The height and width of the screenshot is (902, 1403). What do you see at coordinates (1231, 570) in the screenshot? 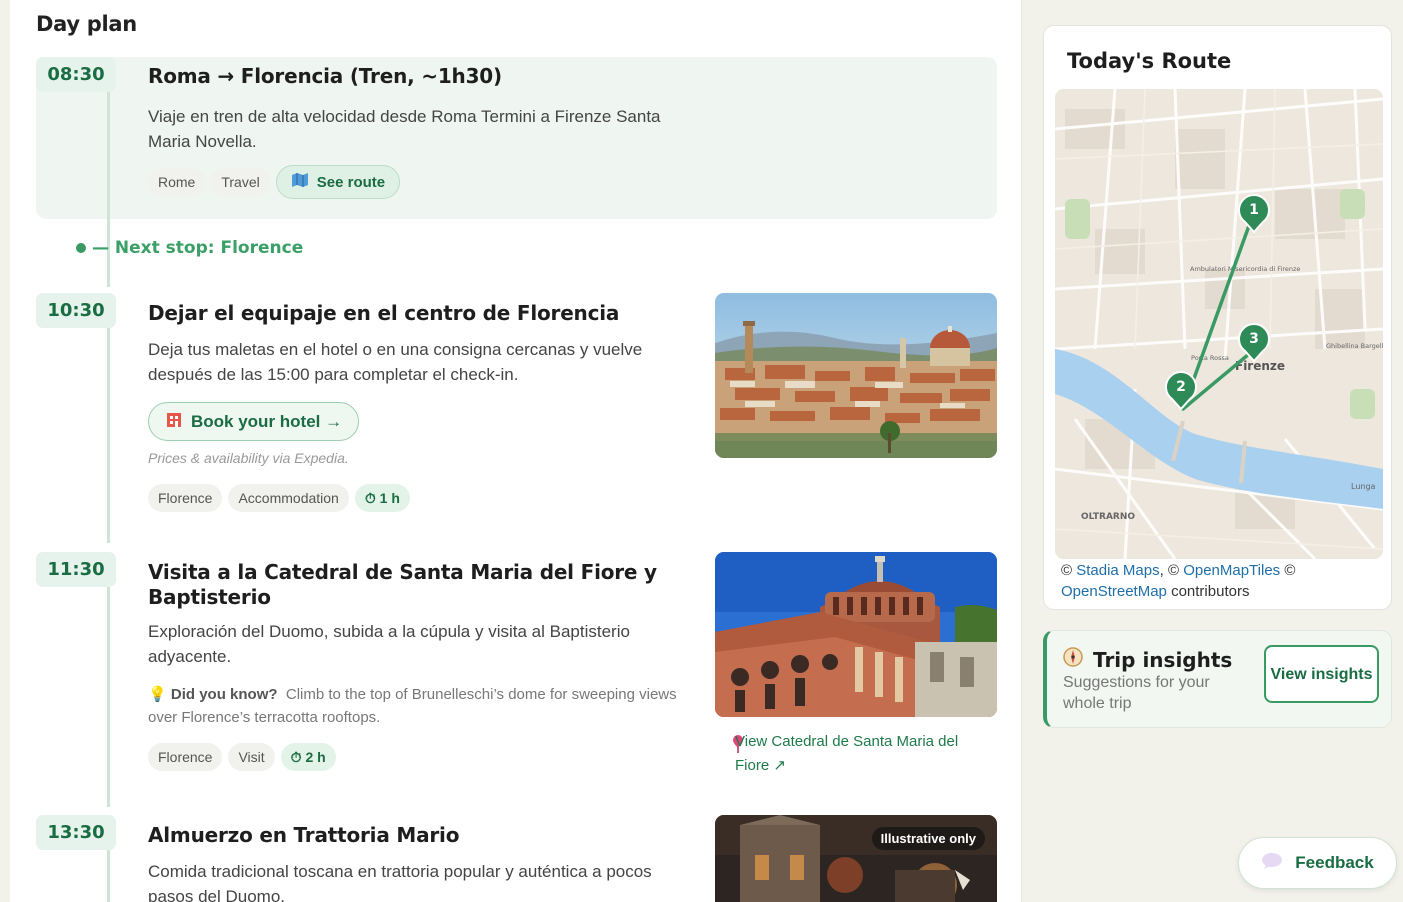
I see `openmaptiles-link: OpenMapTiles` at bounding box center [1231, 570].